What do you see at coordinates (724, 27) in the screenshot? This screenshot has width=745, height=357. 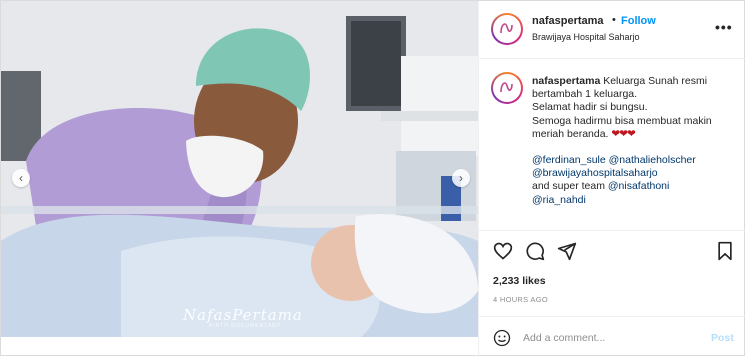 I see `more-options-icon: •••` at bounding box center [724, 27].